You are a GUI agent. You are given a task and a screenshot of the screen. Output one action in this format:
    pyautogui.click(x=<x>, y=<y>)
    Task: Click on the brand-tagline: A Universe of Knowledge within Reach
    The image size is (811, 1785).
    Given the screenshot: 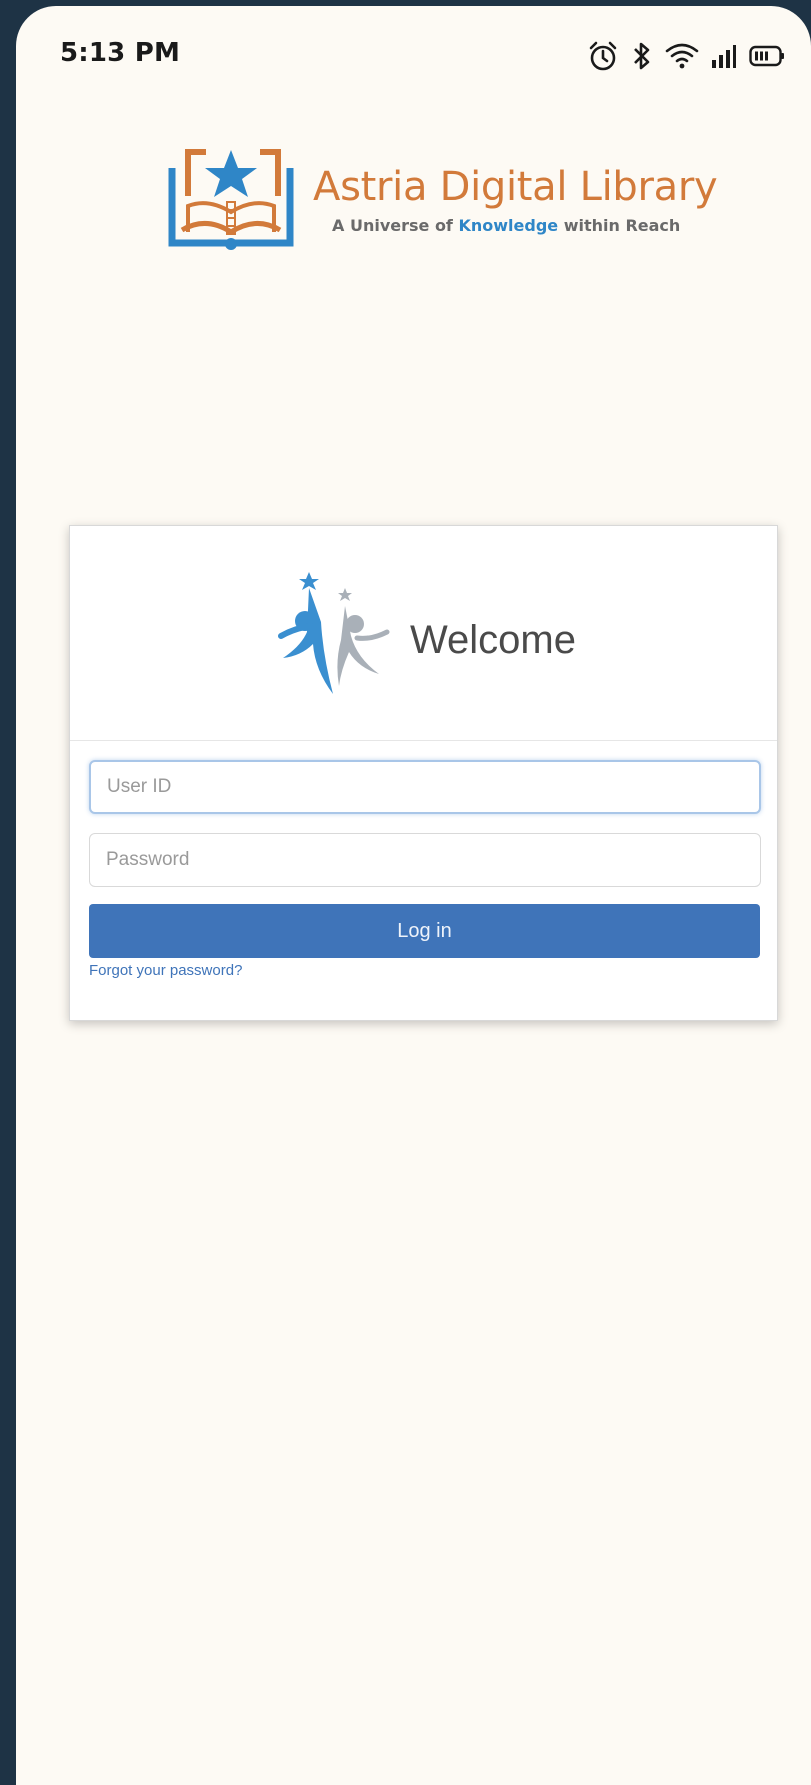 What is the action you would take?
    pyautogui.click(x=506, y=225)
    